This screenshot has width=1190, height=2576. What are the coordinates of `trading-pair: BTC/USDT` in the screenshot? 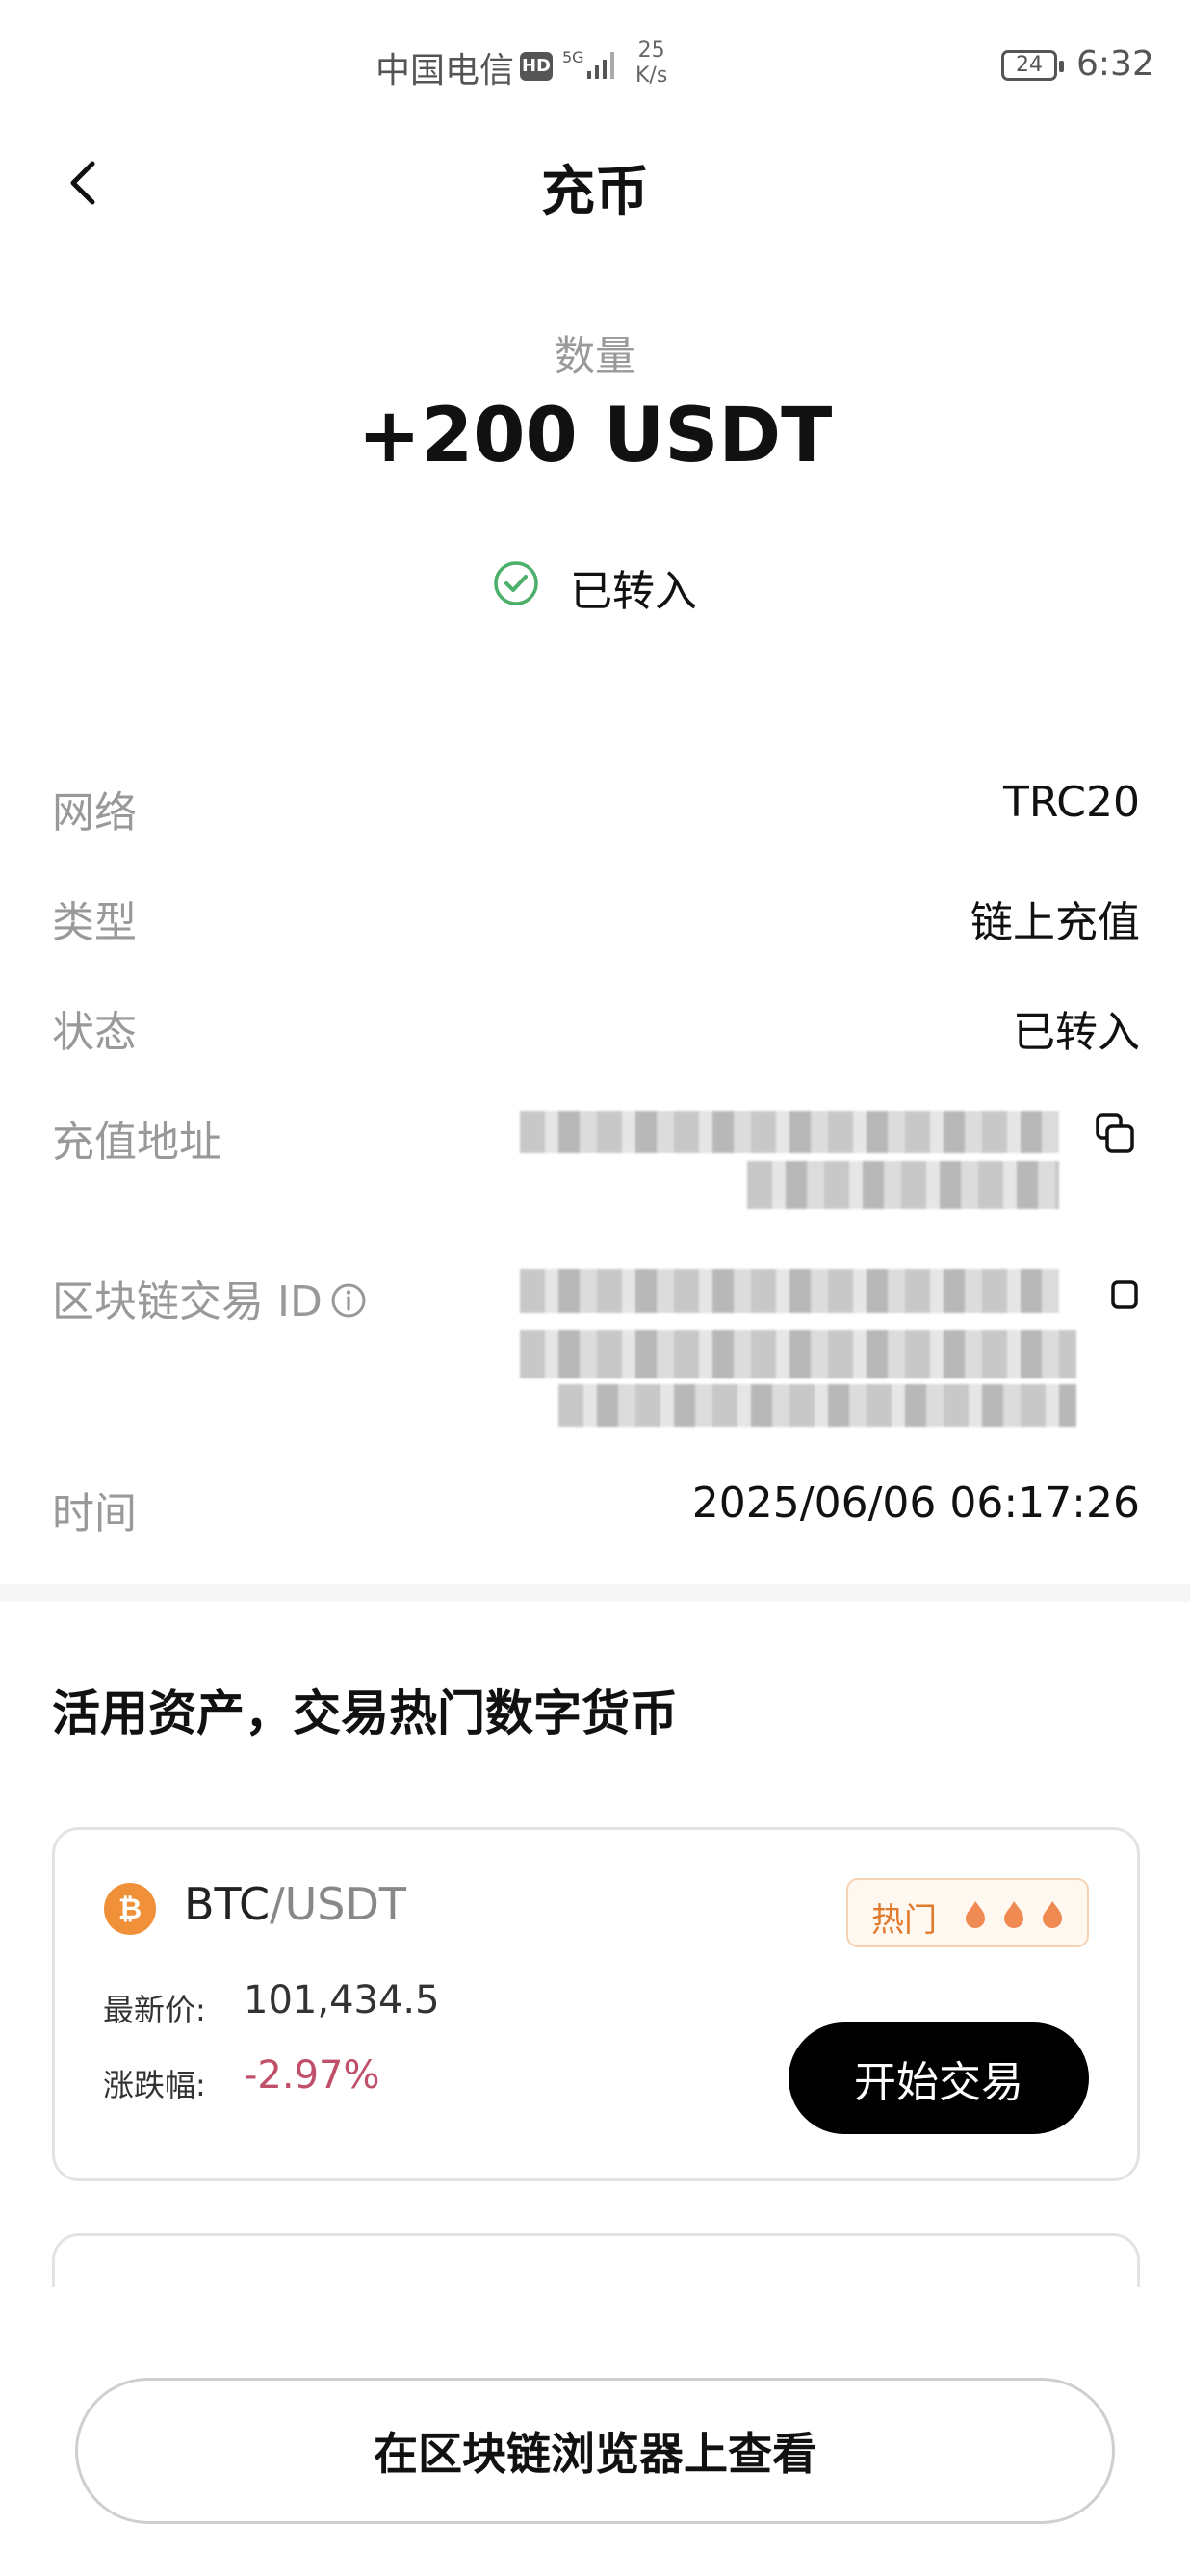 It's located at (295, 1904).